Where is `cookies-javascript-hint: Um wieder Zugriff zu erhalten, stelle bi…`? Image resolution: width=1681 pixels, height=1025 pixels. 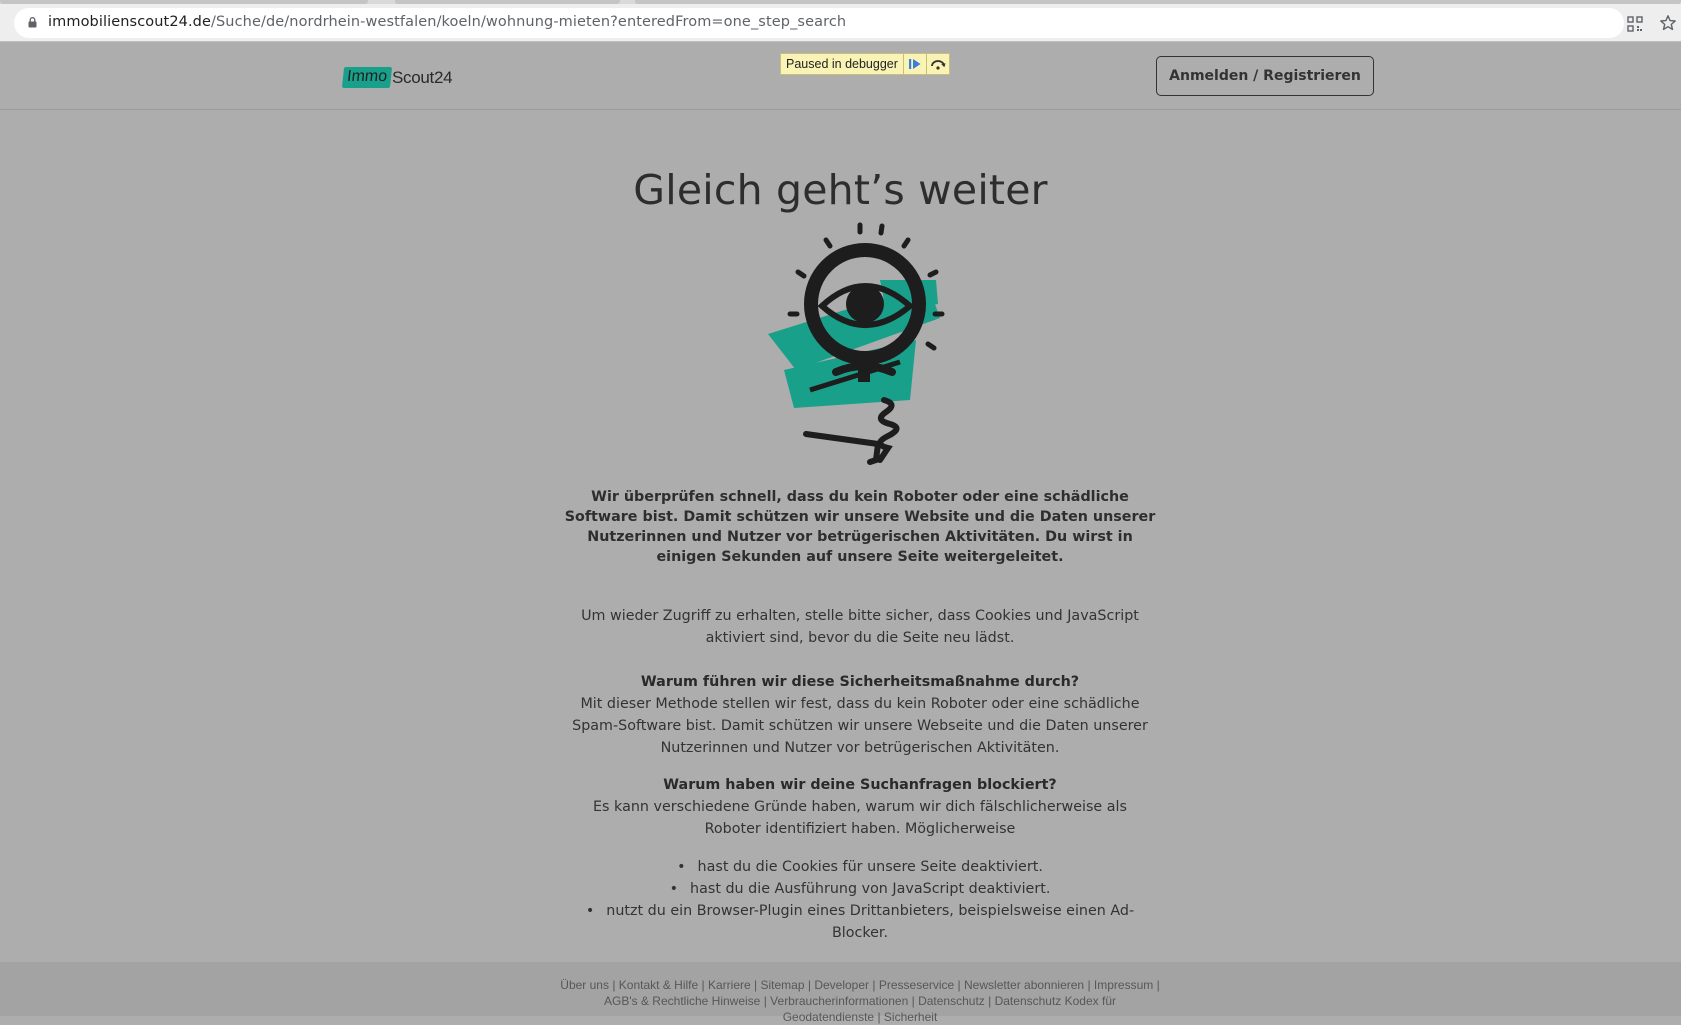
cookies-javascript-hint: Um wieder Zugriff zu erhalten, stelle bi… is located at coordinates (860, 627).